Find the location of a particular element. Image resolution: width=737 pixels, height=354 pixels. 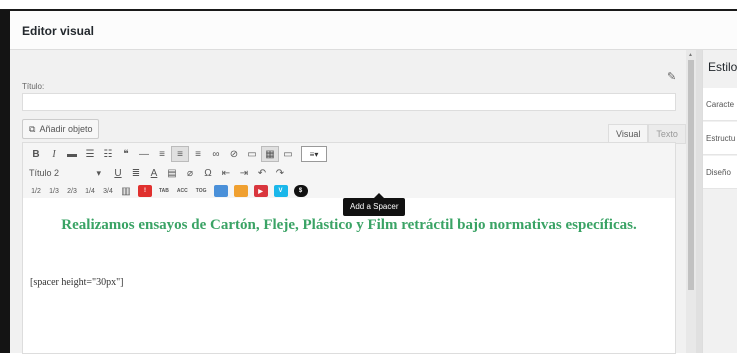

add-media-button: ⧉ Añadir objeto is located at coordinates (61, 129).